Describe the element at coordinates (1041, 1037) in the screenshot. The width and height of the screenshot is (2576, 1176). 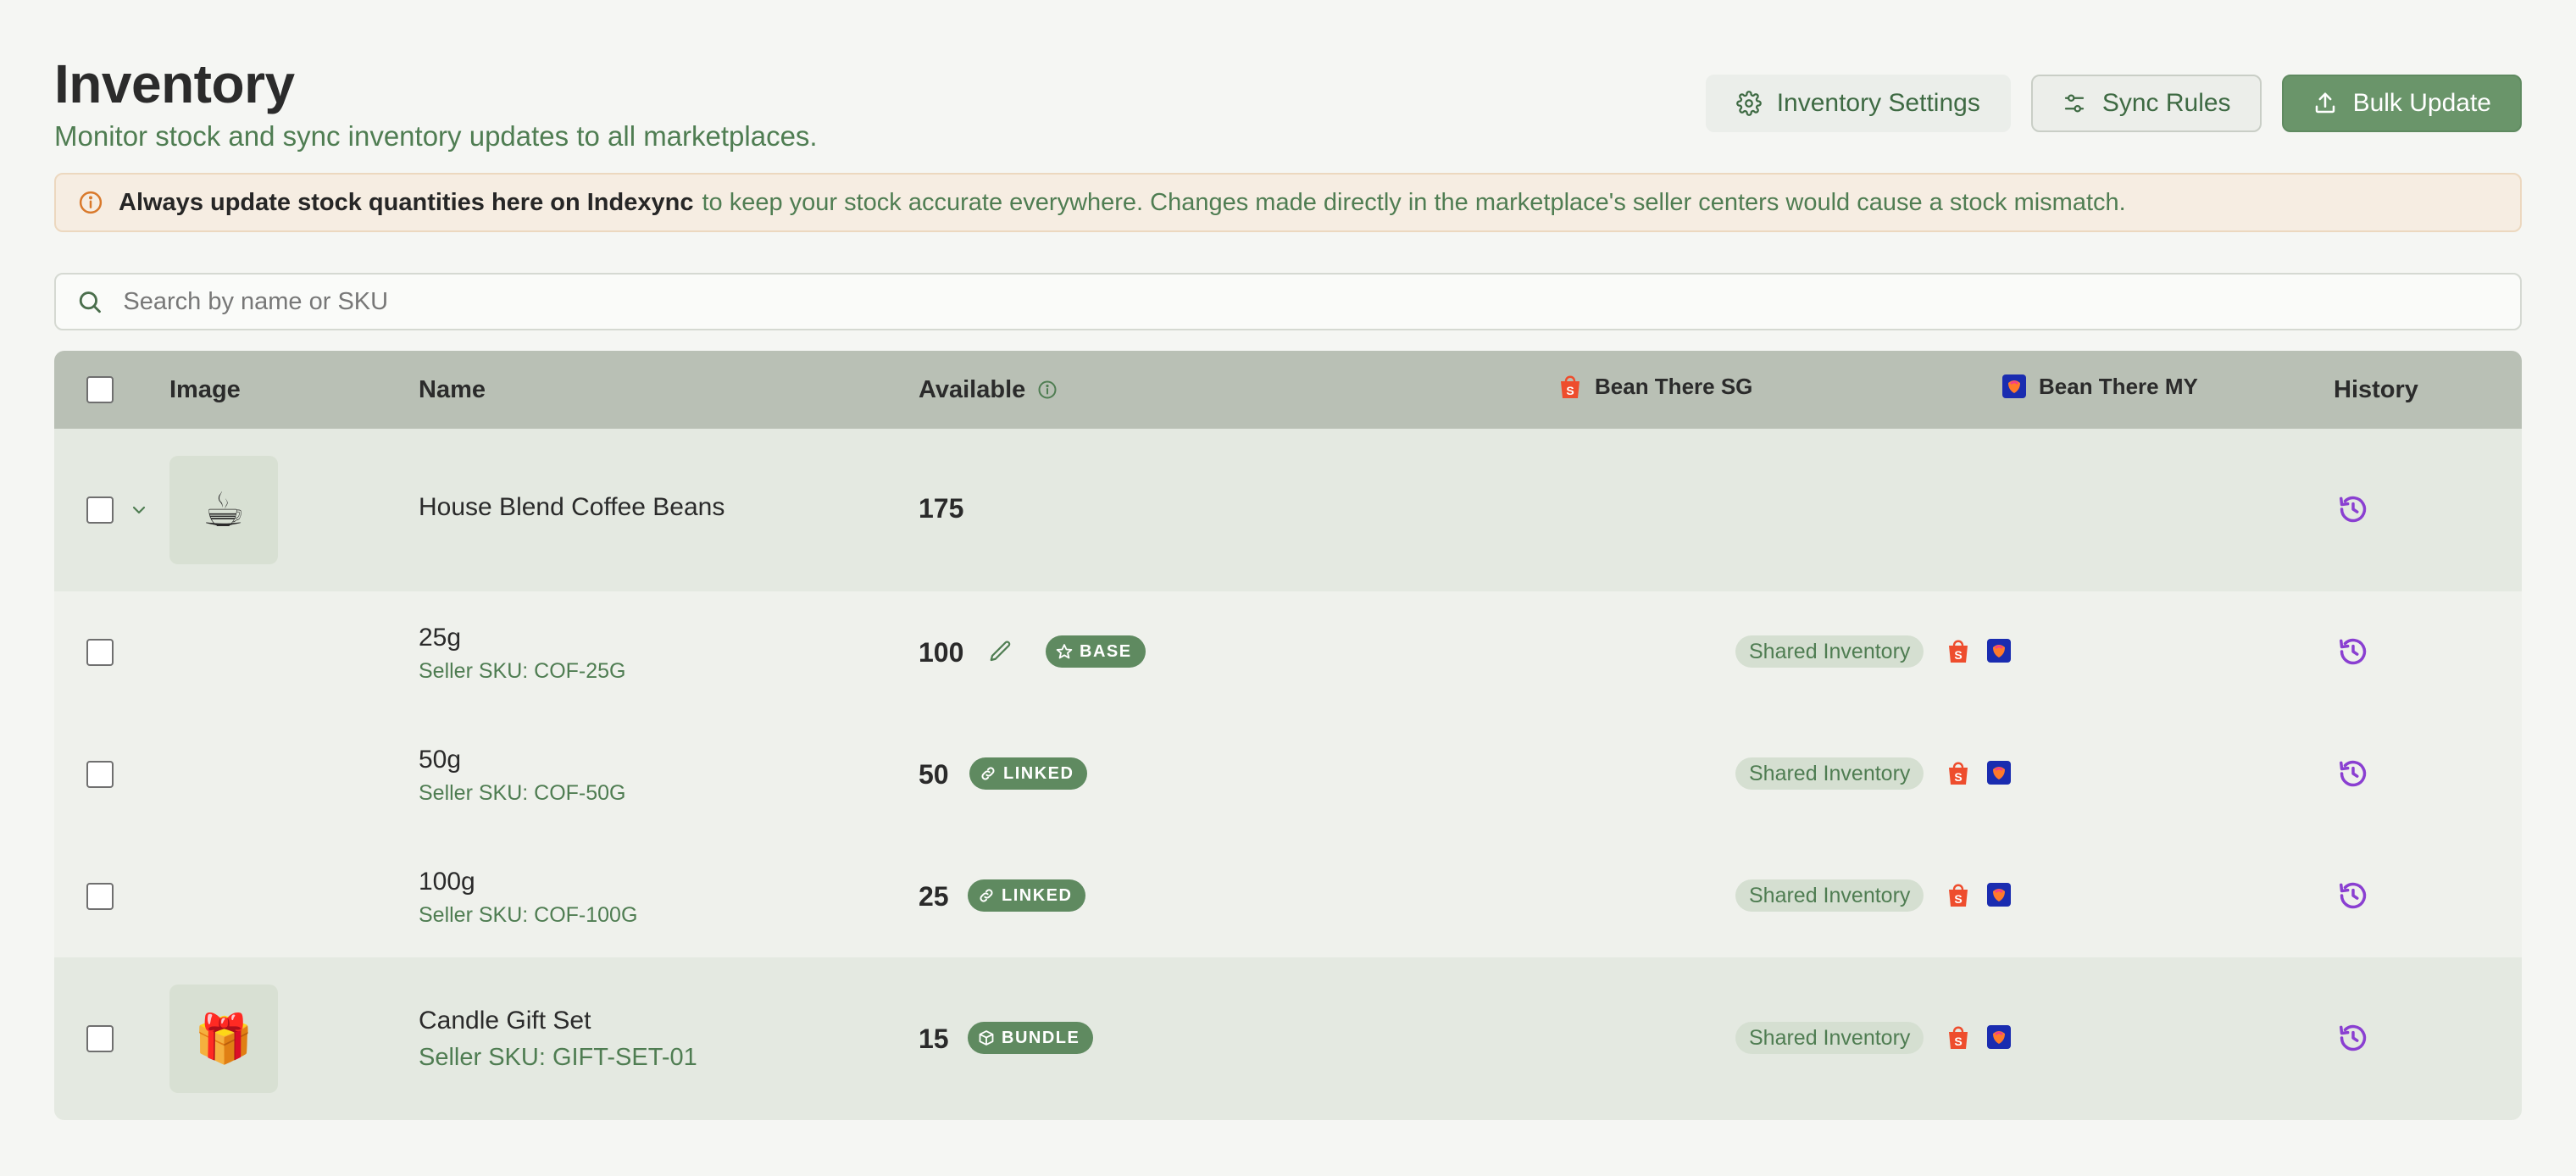
I see `badge-label: BUNDLE` at that location.